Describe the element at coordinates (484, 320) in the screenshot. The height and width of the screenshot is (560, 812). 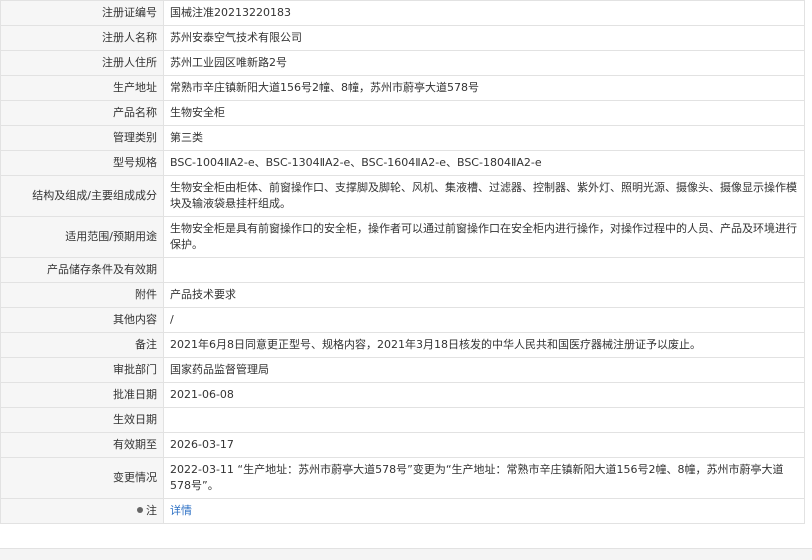
I see `row-value: /` at that location.